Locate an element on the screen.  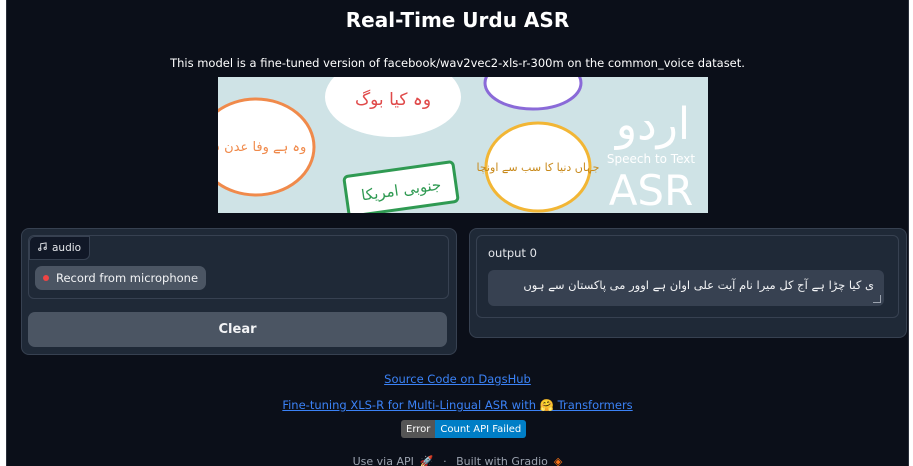
audio-tag: audio is located at coordinates (60, 248).